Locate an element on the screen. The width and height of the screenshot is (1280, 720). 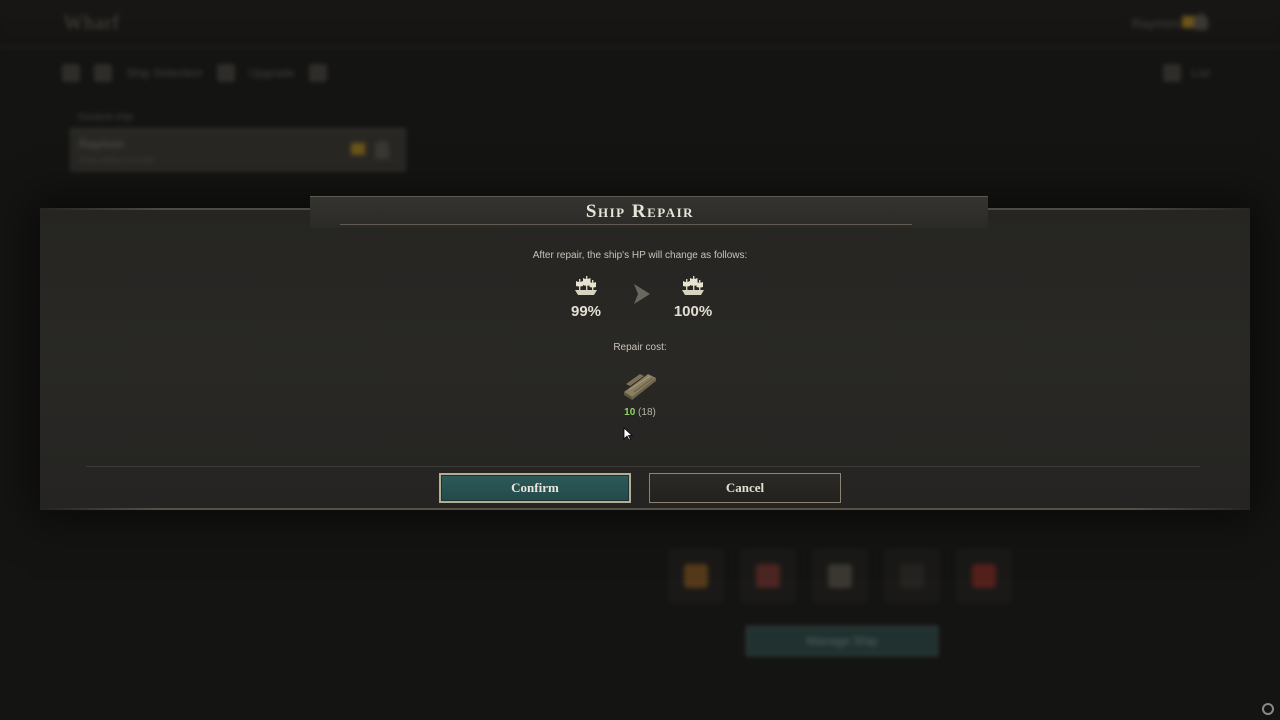
hp-after-value: 100% is located at coordinates (693, 311).